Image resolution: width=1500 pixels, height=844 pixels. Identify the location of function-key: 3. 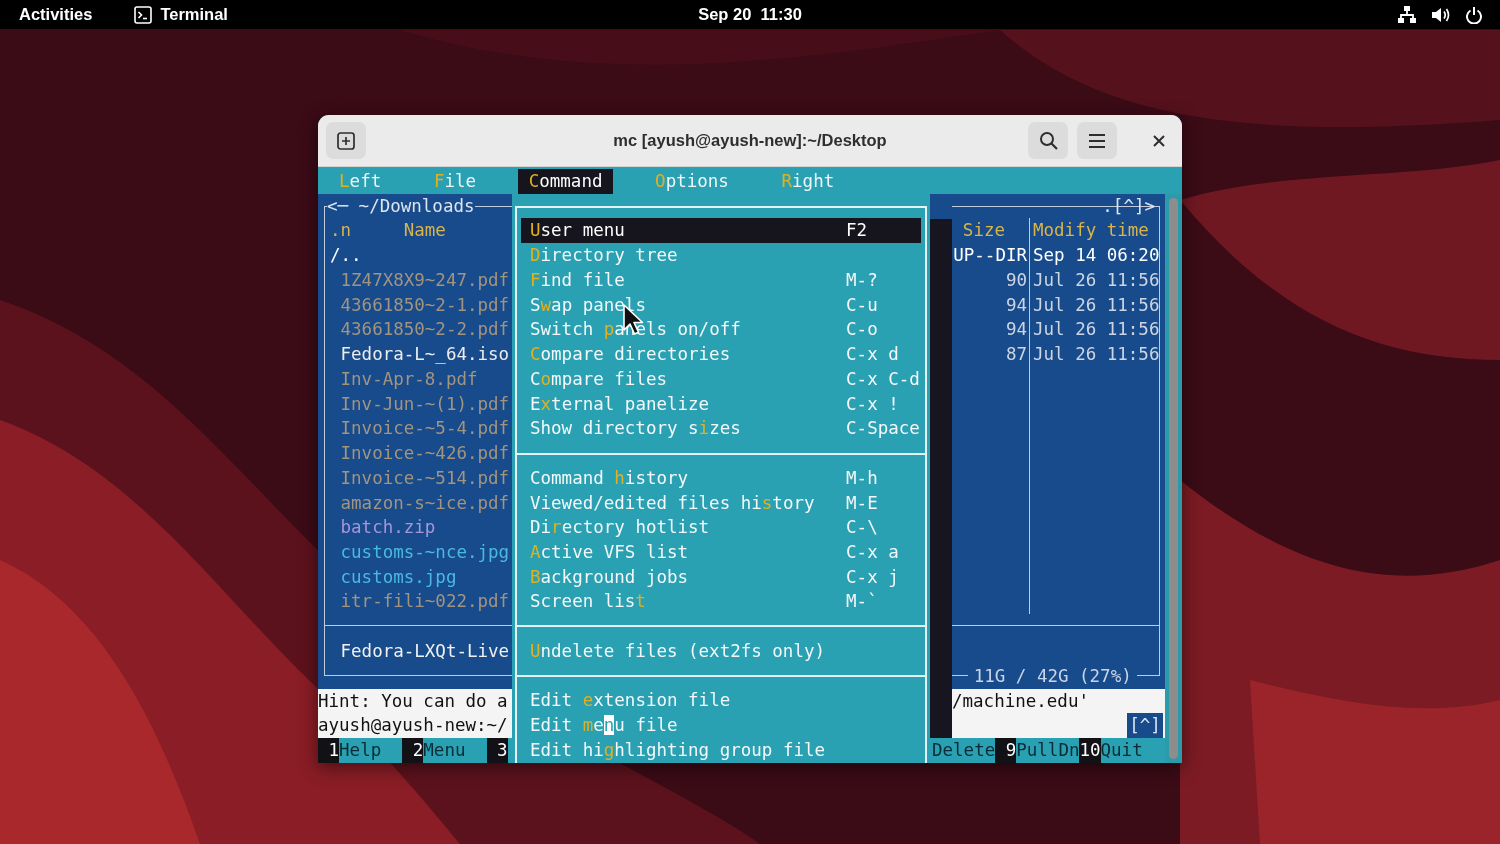
(497, 750).